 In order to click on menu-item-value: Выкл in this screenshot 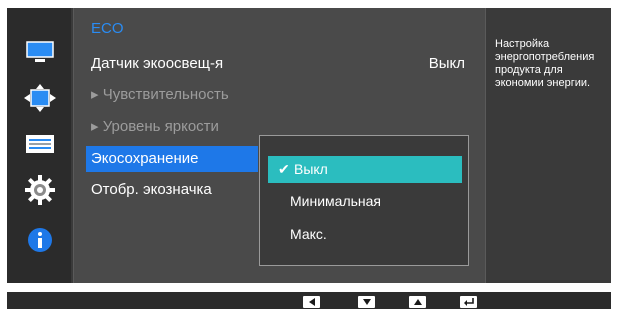, I will do `click(446, 63)`.